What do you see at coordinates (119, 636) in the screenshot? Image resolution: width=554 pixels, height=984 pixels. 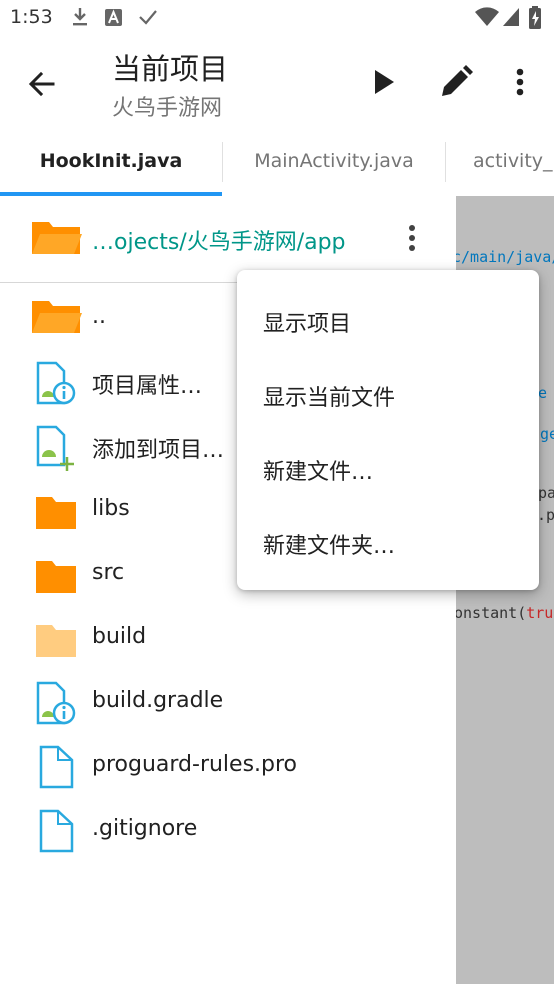 I see `list-item-label: build` at bounding box center [119, 636].